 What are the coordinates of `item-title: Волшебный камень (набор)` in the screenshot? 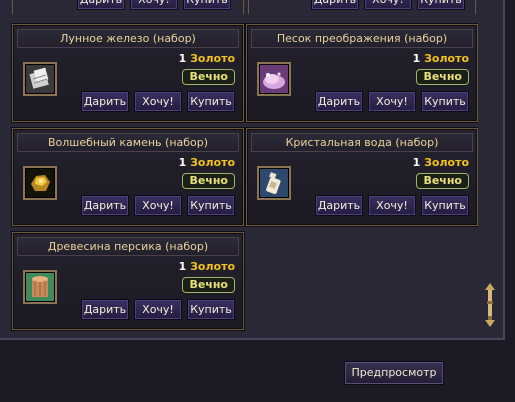 It's located at (128, 142).